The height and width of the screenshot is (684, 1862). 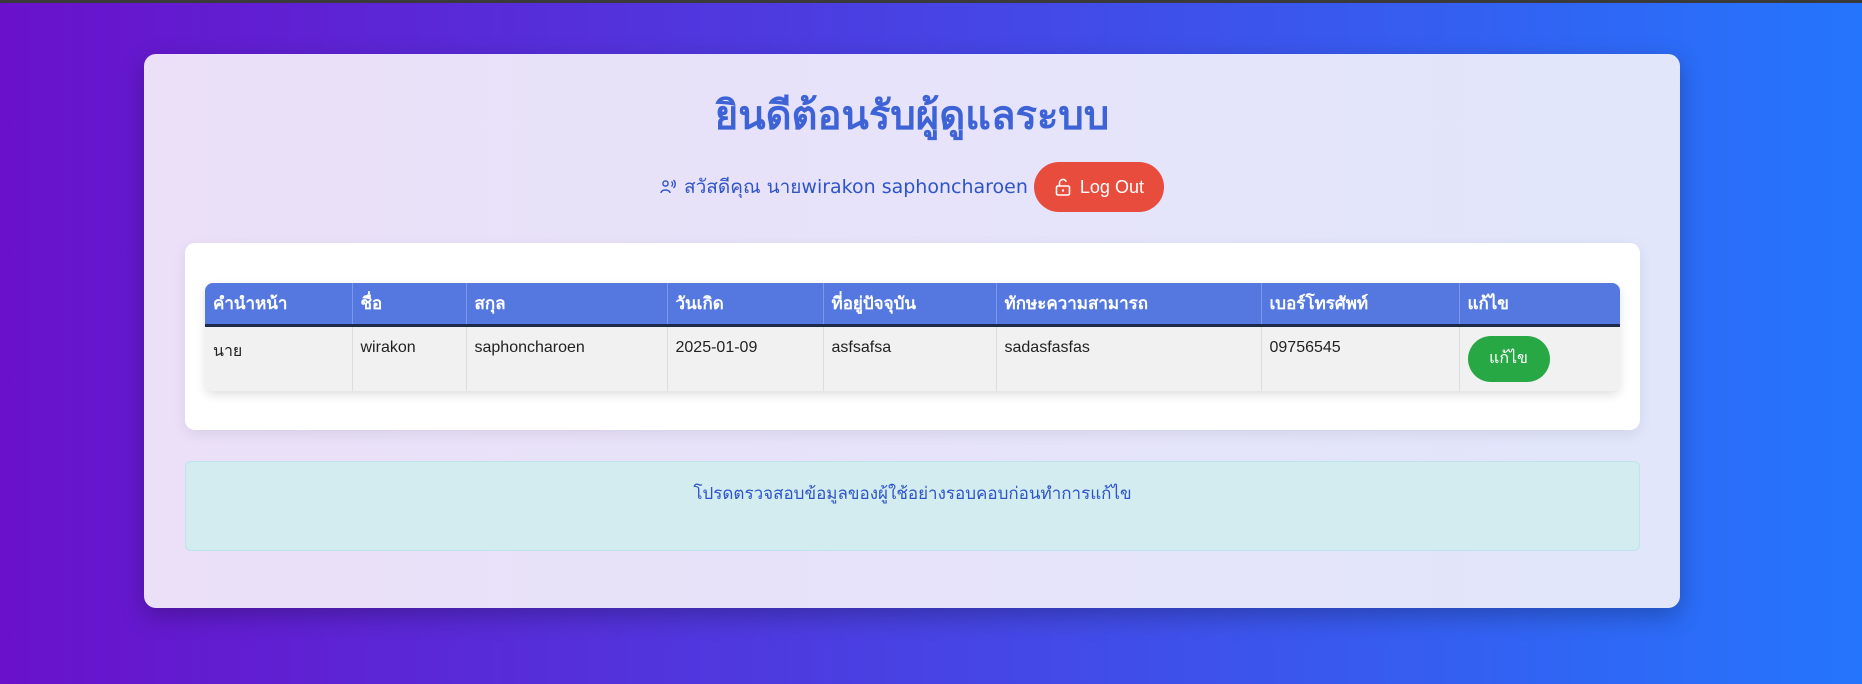 What do you see at coordinates (1063, 187) in the screenshot?
I see `unlock-icon` at bounding box center [1063, 187].